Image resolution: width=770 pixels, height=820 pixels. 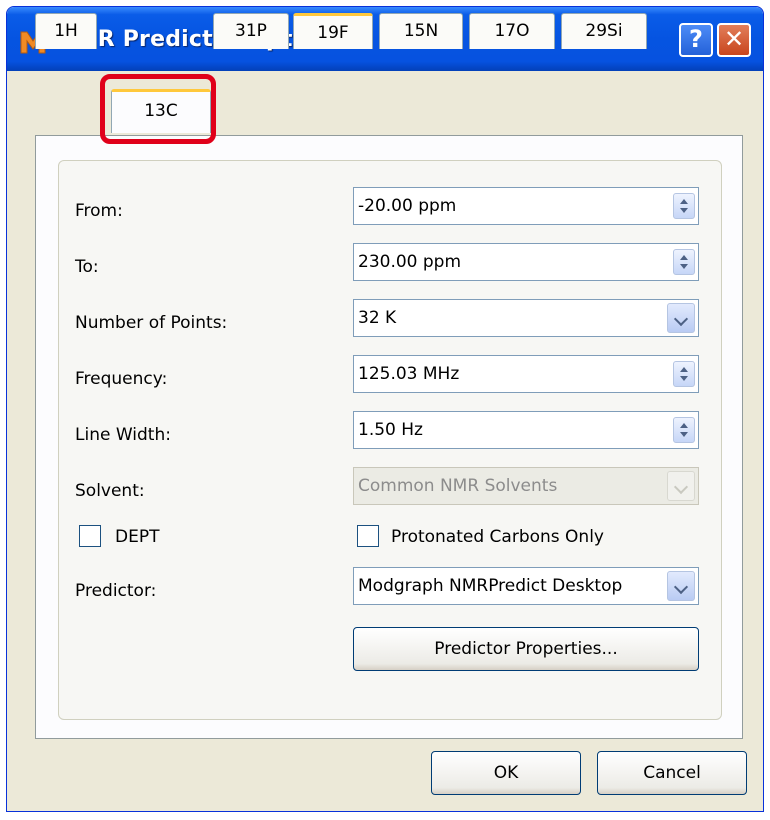 I want to click on tab-15n: 15N, so click(x=421, y=31).